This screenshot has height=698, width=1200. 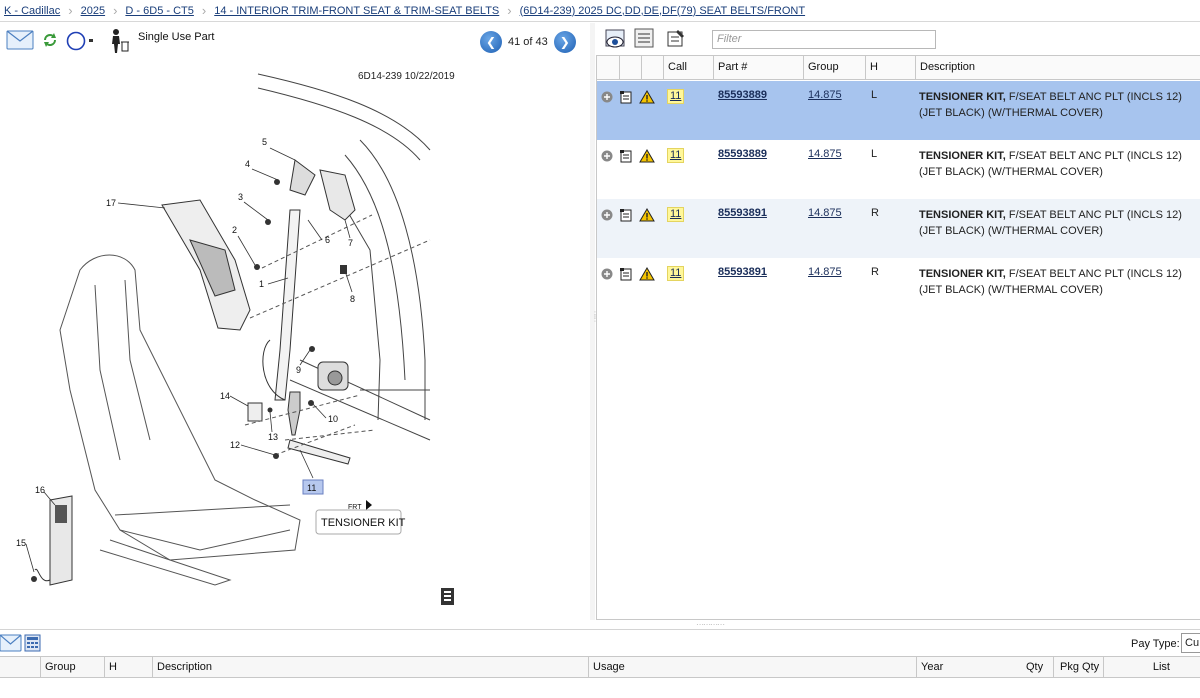 I want to click on pay-type-select: Cu, so click(x=1190, y=643).